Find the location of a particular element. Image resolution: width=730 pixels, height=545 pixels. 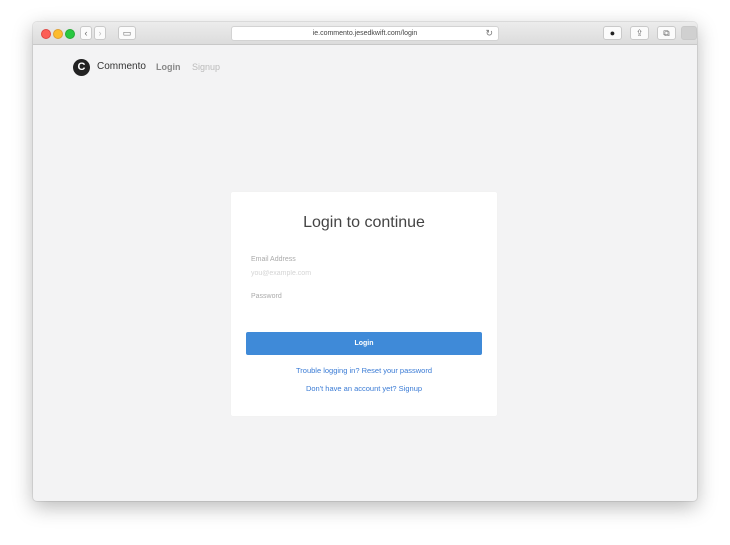

nav-login-link: Login is located at coordinates (168, 67).